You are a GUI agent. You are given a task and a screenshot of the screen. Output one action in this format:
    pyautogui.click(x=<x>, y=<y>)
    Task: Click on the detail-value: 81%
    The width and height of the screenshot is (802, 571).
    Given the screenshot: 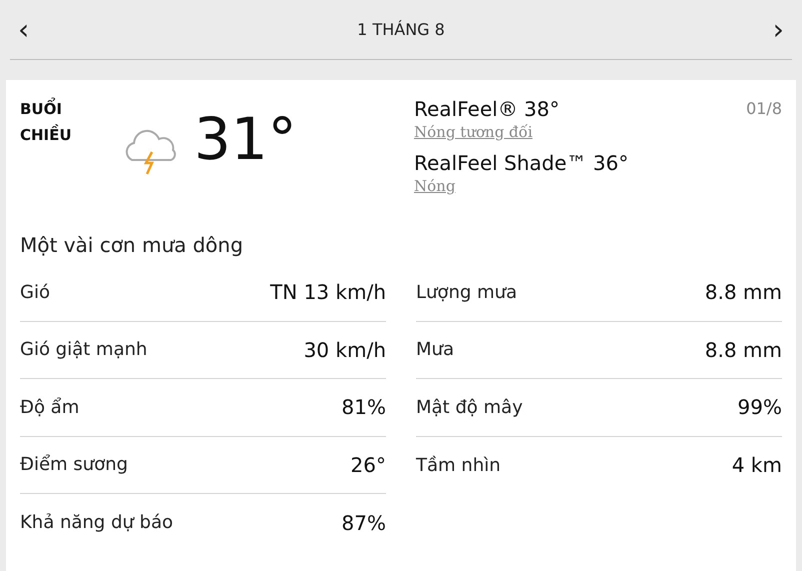 What is the action you would take?
    pyautogui.click(x=364, y=408)
    